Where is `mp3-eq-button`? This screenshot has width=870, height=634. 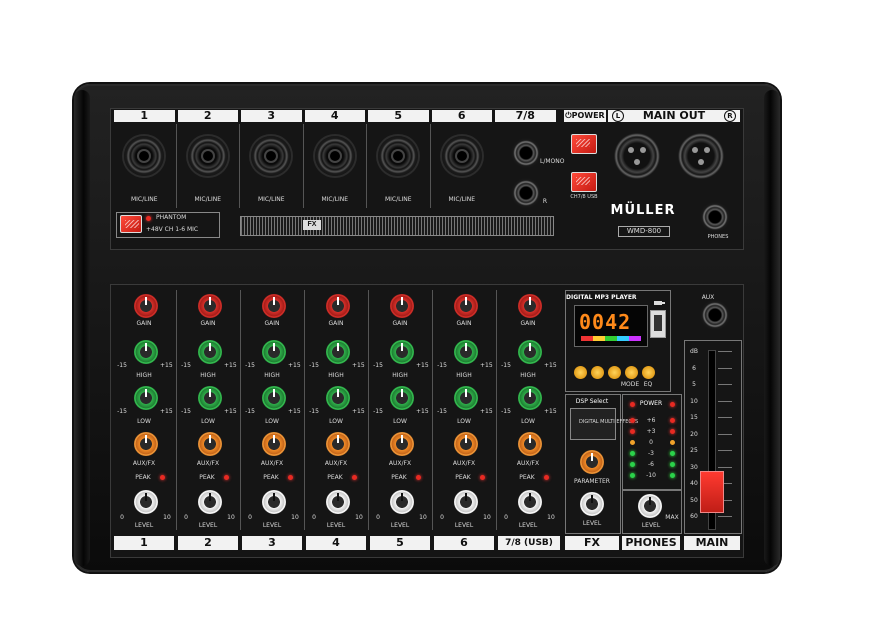 mp3-eq-button is located at coordinates (648, 372).